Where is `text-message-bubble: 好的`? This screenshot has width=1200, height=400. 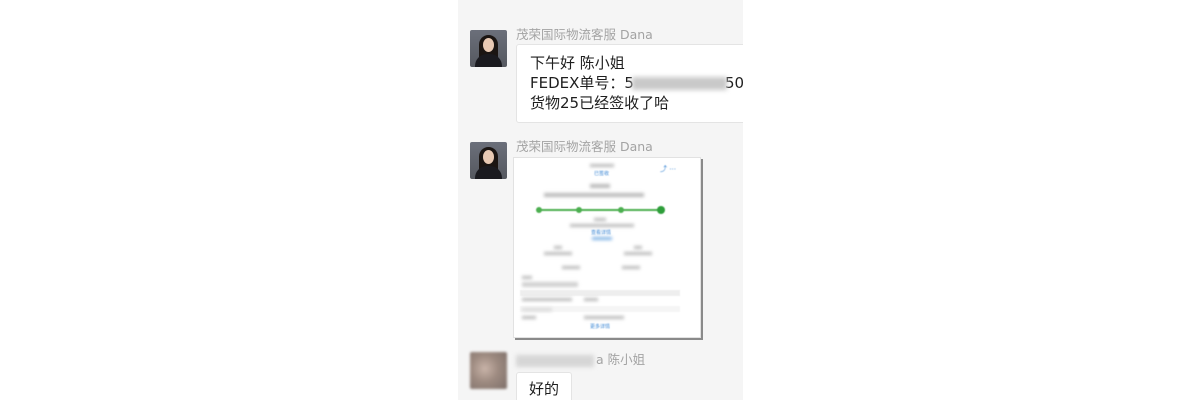
text-message-bubble: 好的 is located at coordinates (544, 386).